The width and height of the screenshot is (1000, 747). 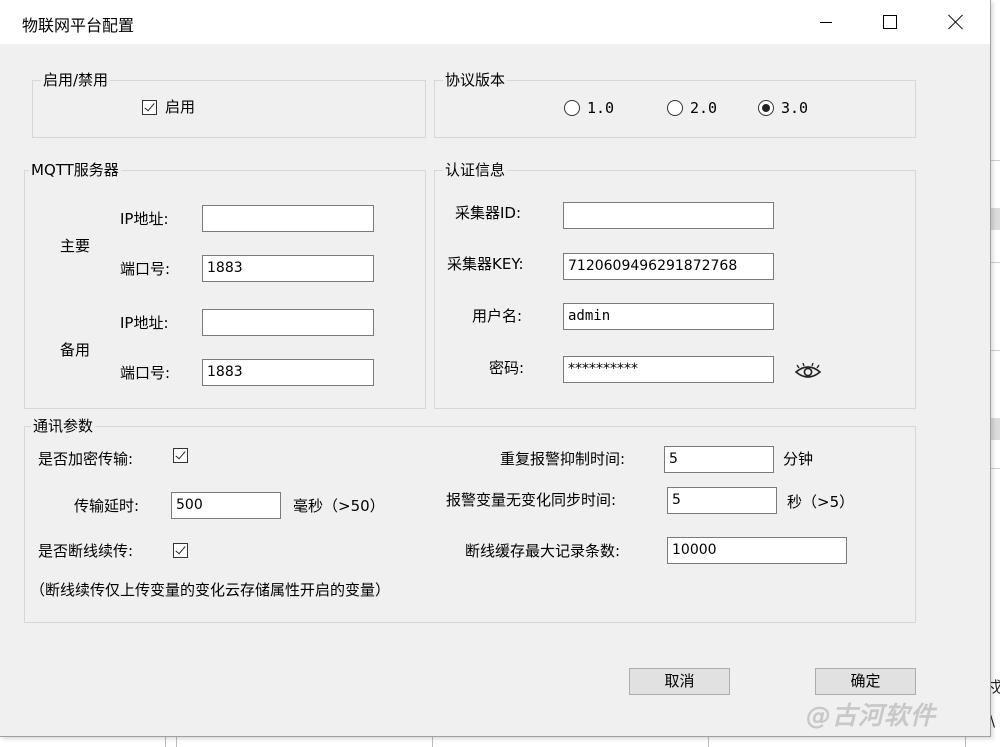 I want to click on backup-ip-input, so click(x=288, y=322).